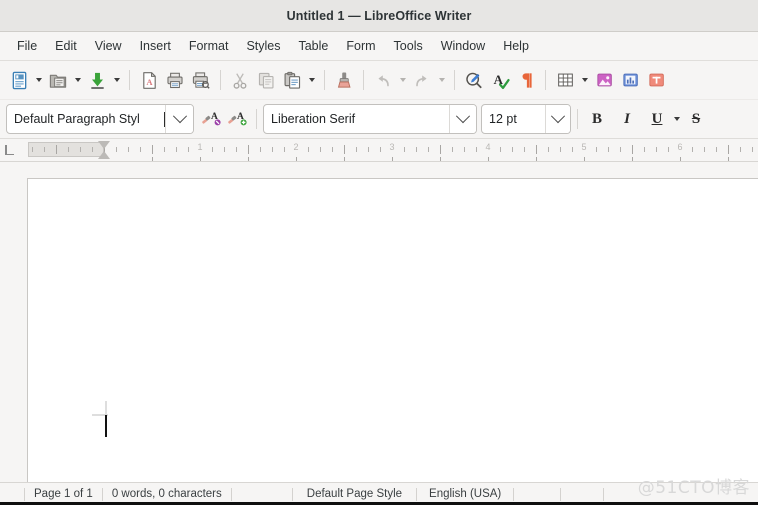  Describe the element at coordinates (240, 80) in the screenshot. I see `cut-icon` at that location.